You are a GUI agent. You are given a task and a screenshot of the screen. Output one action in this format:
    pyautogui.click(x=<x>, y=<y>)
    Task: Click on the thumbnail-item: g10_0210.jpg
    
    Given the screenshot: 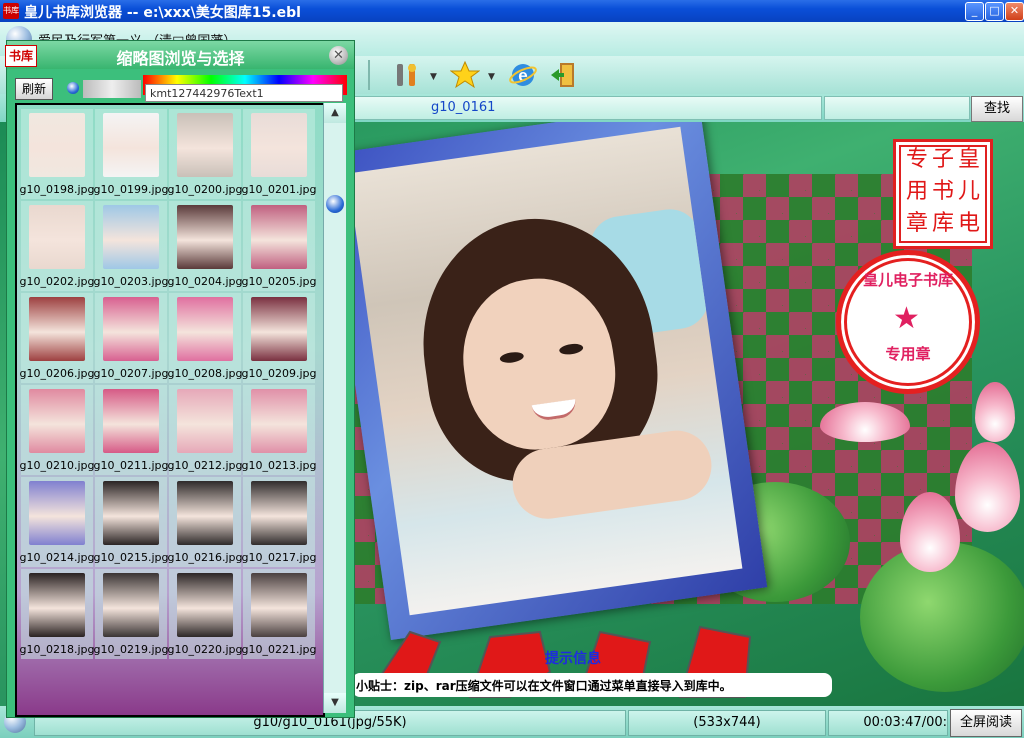 What is the action you would take?
    pyautogui.click(x=57, y=430)
    